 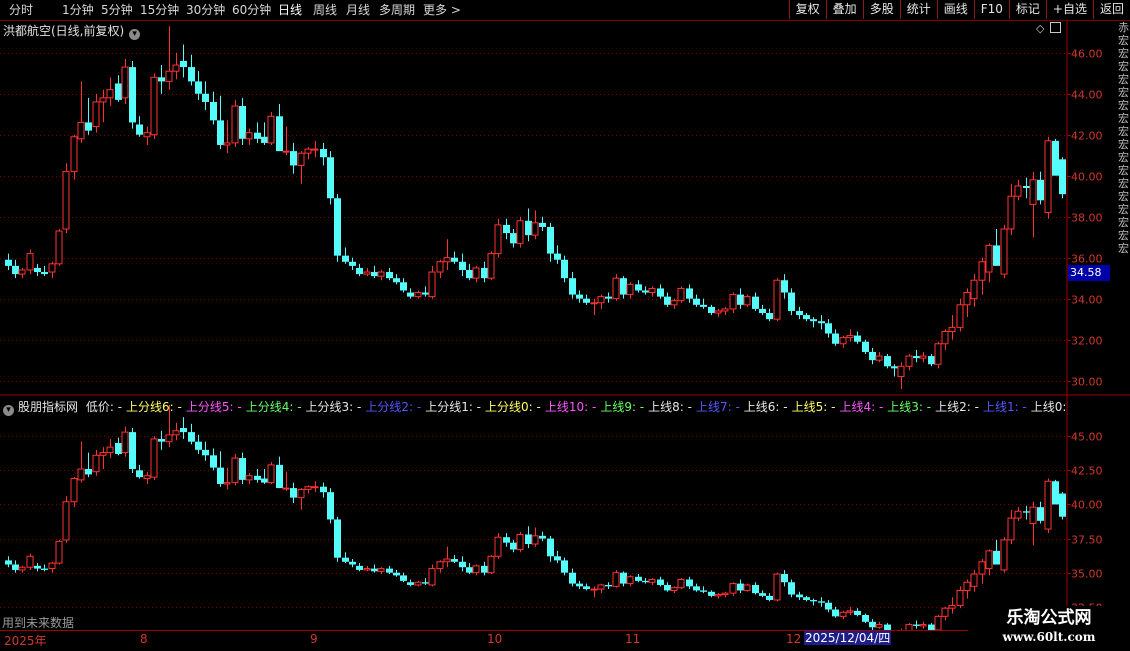 What do you see at coordinates (1040, 28) in the screenshot?
I see `diamond-icon: ◇` at bounding box center [1040, 28].